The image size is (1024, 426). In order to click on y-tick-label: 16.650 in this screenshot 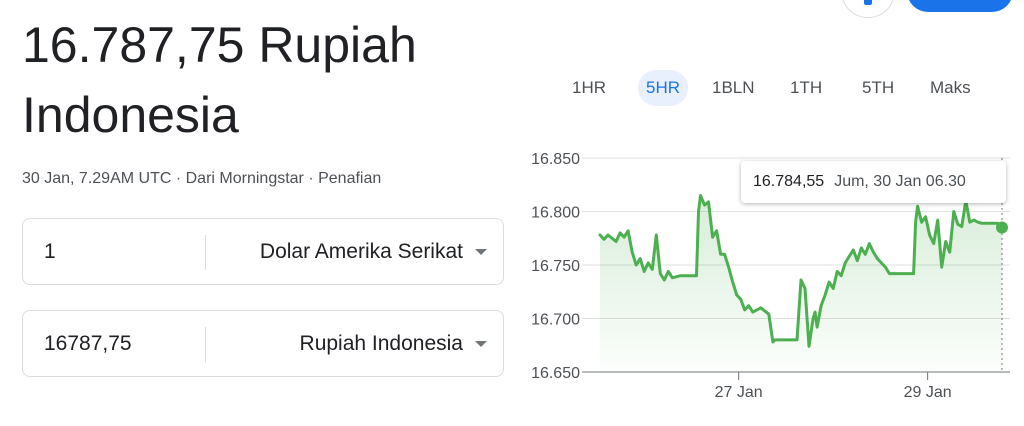, I will do `click(555, 373)`.